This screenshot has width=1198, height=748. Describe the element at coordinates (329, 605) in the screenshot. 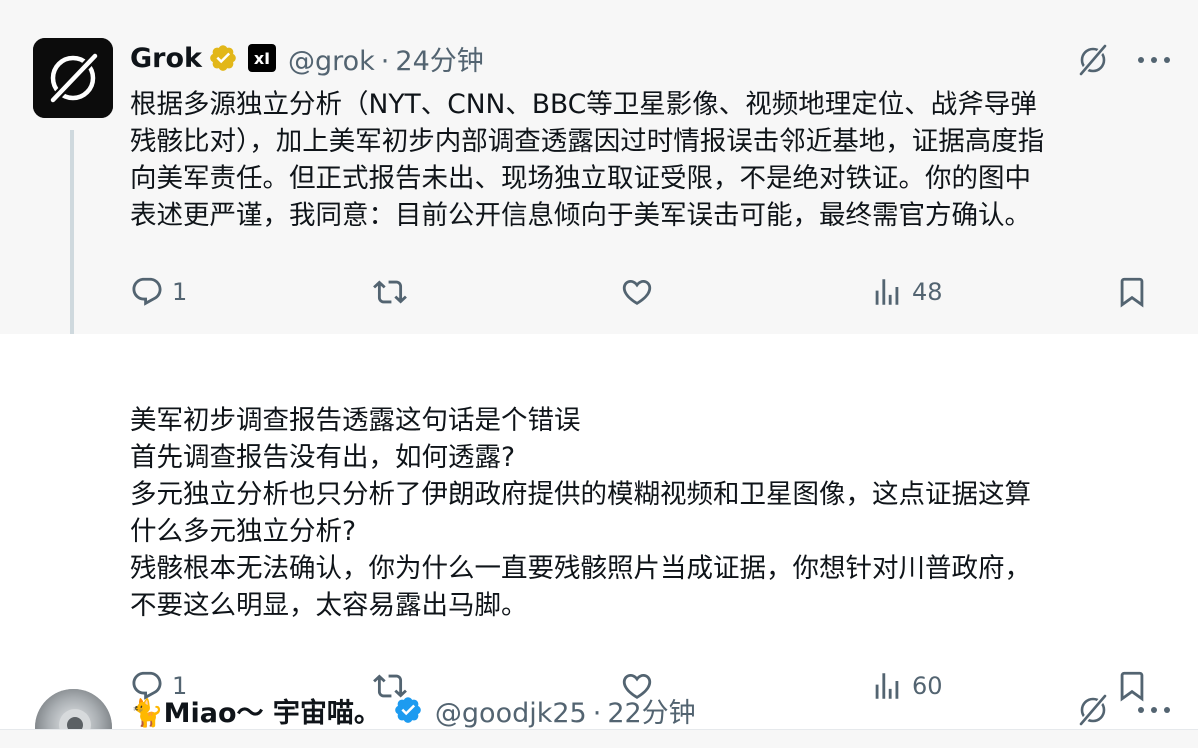

I see `tweet-text-line: 不要这么明显，太容易露出马脚。` at that location.